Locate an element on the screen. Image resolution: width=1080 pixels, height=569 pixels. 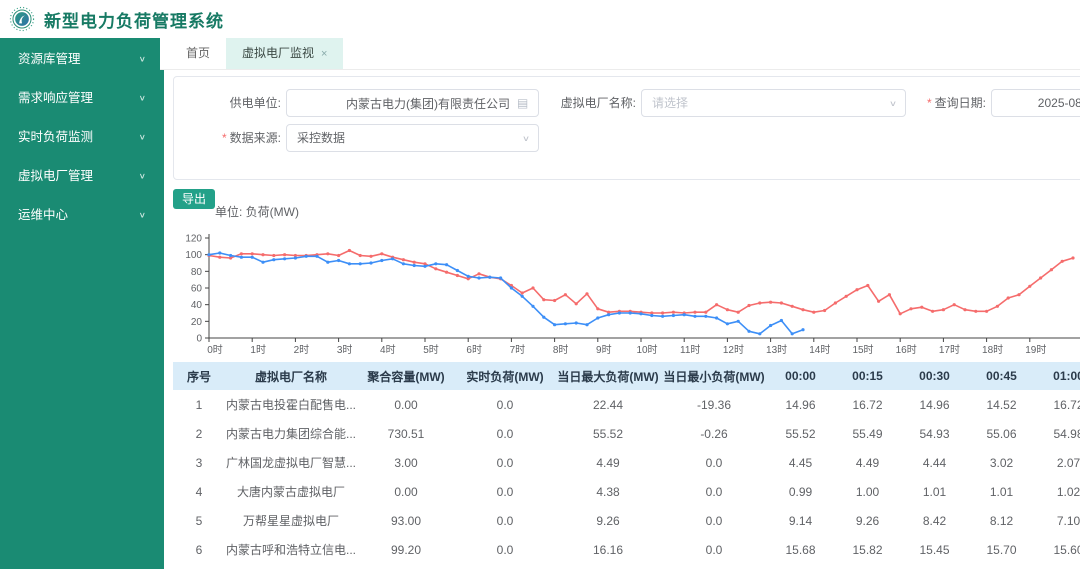
column-header: 00:45 is located at coordinates (1001, 376).